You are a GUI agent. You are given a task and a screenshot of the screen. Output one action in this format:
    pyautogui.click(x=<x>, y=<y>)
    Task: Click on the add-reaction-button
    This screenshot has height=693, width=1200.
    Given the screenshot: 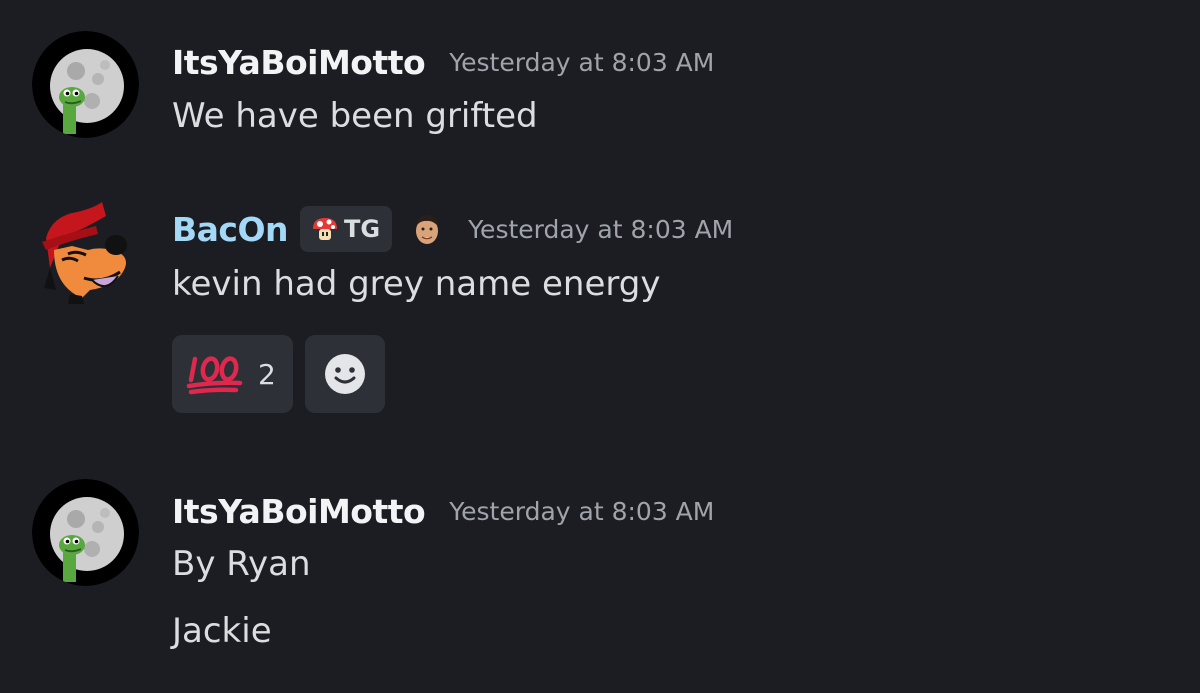 What is the action you would take?
    pyautogui.click(x=345, y=374)
    